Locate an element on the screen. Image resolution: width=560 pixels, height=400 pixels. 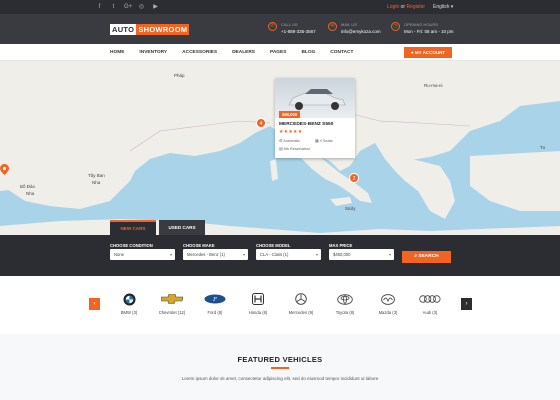
logo-text-b: SHOWROOM is located at coordinates (163, 29).